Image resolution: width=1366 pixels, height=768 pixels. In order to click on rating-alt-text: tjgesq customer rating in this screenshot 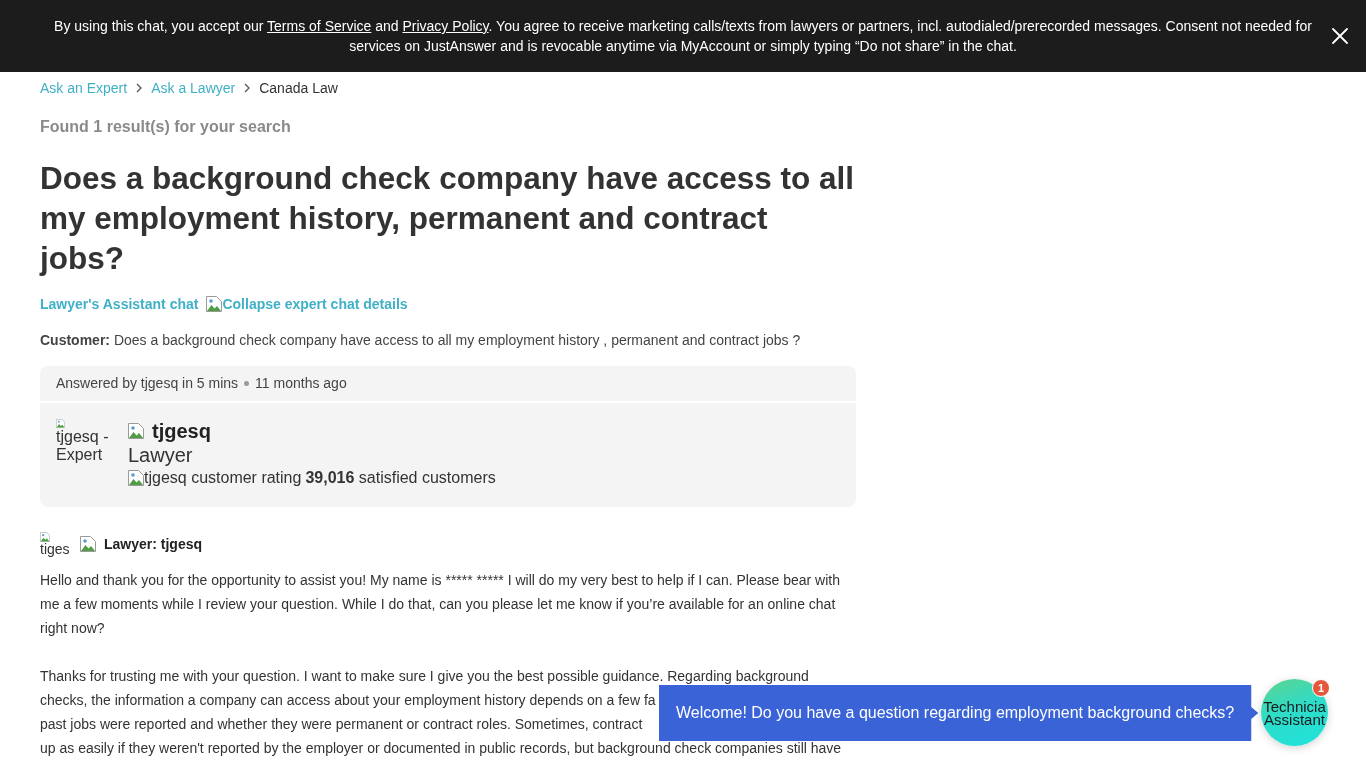, I will do `click(223, 478)`.